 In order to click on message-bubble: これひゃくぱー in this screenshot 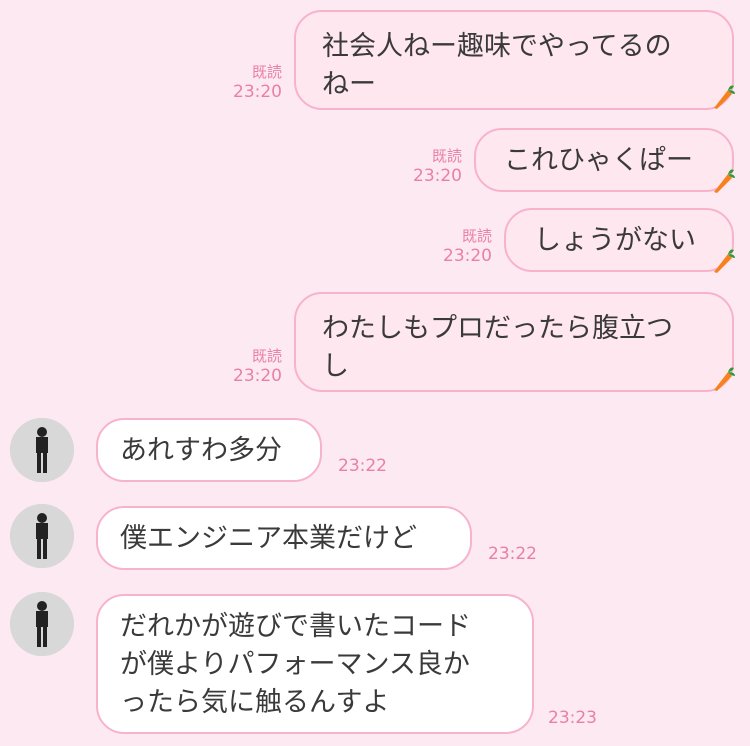, I will do `click(604, 160)`.